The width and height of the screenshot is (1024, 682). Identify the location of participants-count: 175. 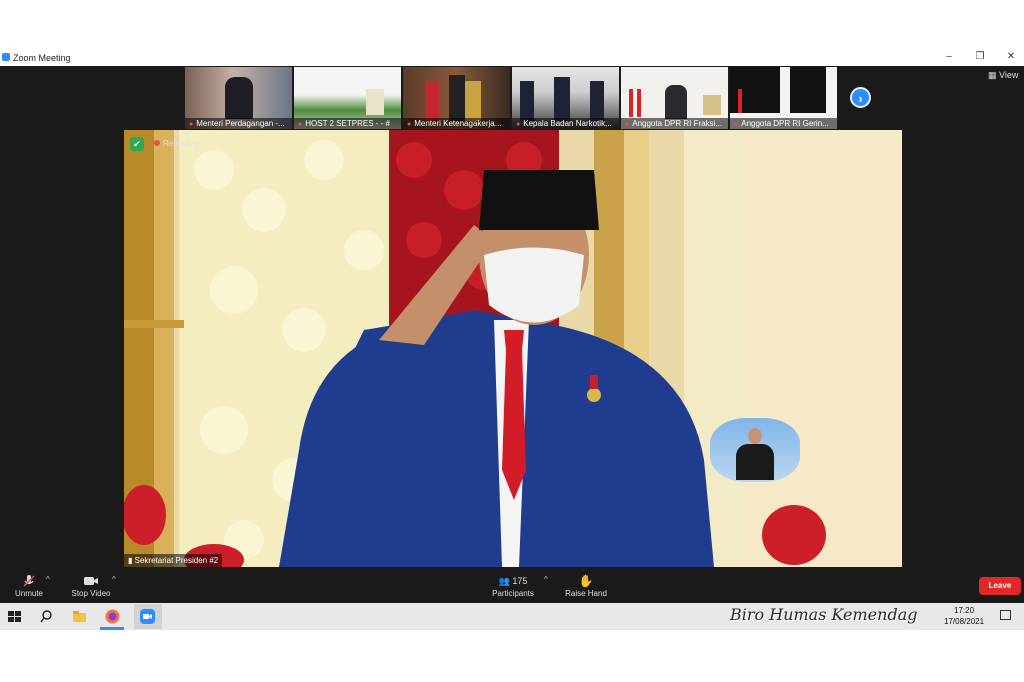
(520, 581).